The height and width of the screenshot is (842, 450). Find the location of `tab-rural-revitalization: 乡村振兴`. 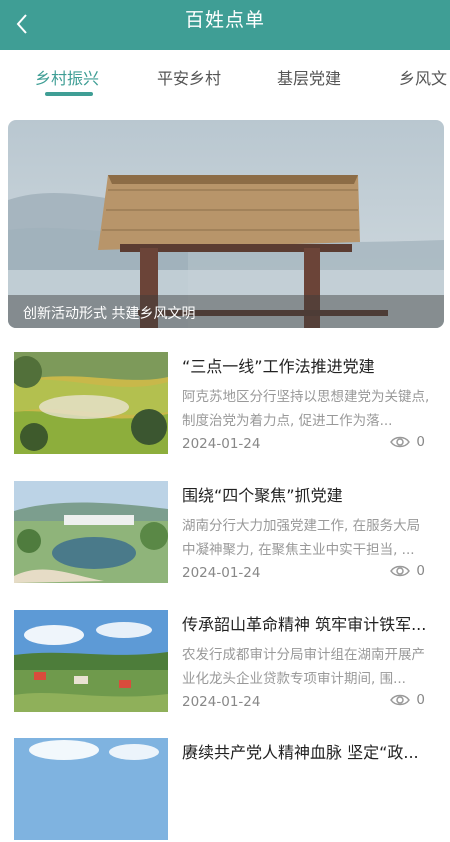

tab-rural-revitalization: 乡村振兴 is located at coordinates (67, 77).